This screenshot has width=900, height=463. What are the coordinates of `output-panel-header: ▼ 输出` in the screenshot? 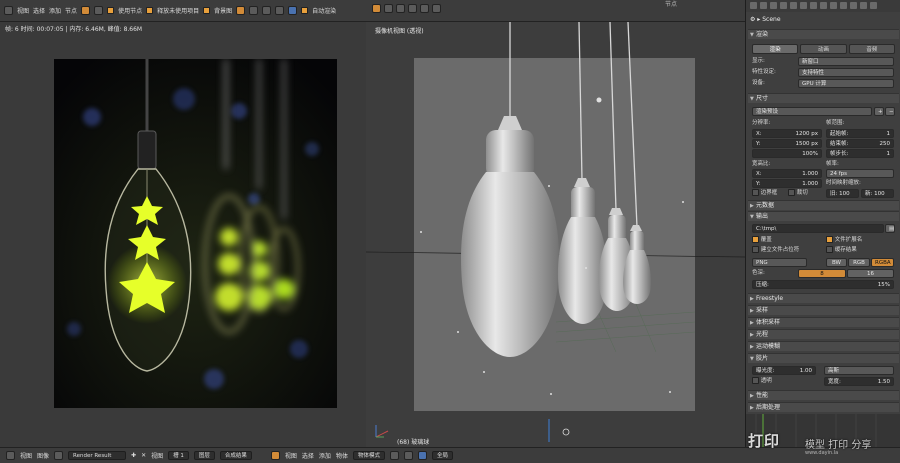 It's located at (823, 216).